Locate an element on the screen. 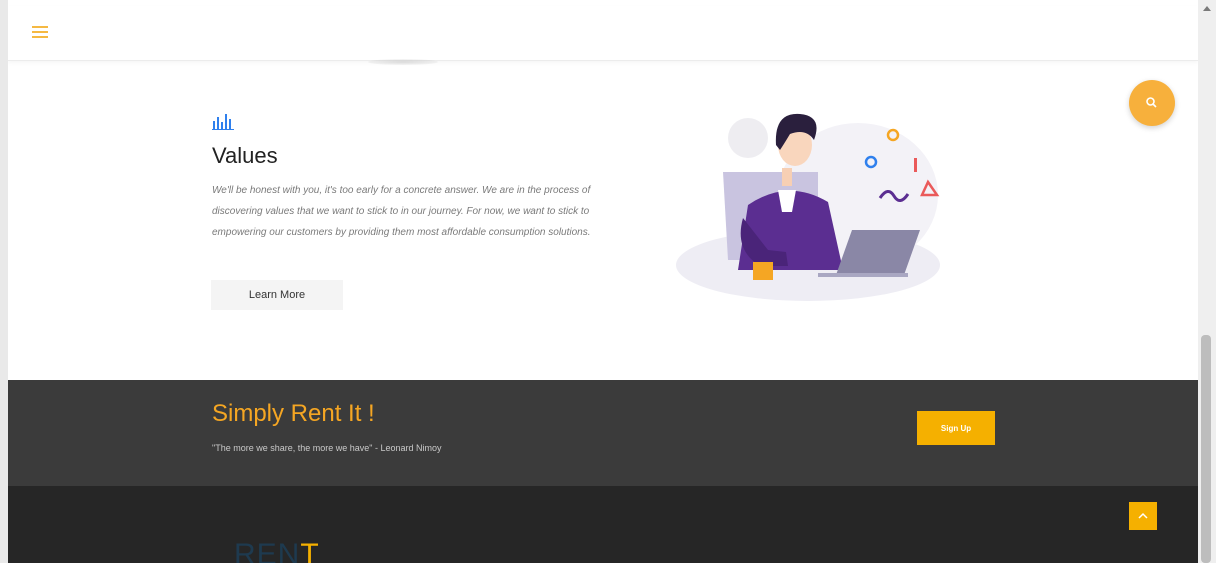  hamburger-menu-icon is located at coordinates (40, 33).